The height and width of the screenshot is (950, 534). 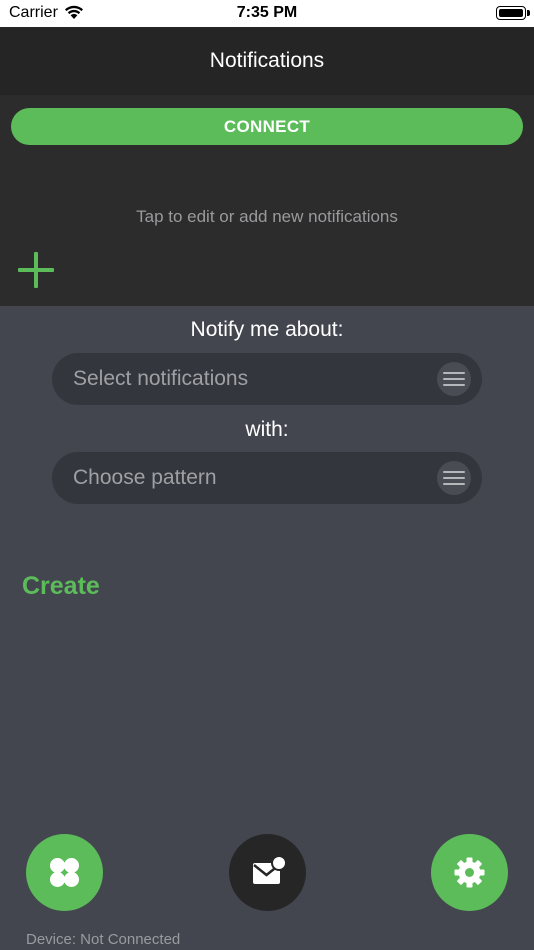 What do you see at coordinates (36, 270) in the screenshot?
I see `plus-icon` at bounding box center [36, 270].